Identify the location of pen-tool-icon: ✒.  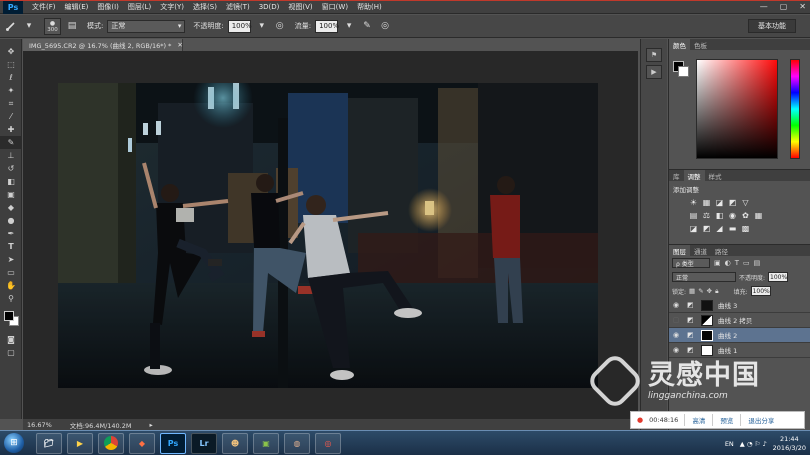
(11, 233).